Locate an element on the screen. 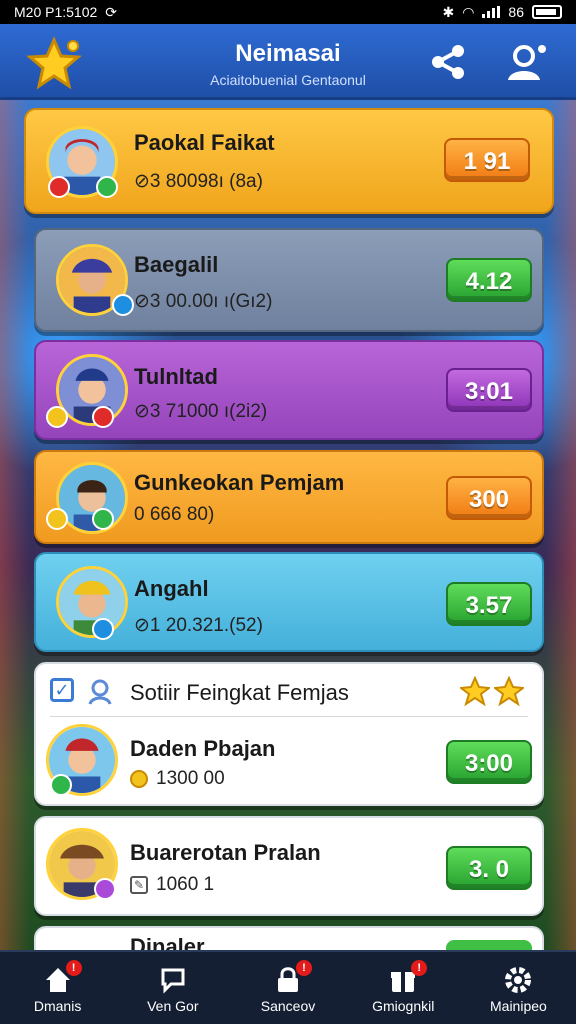  player-stats: 0 666 80) is located at coordinates (174, 514).